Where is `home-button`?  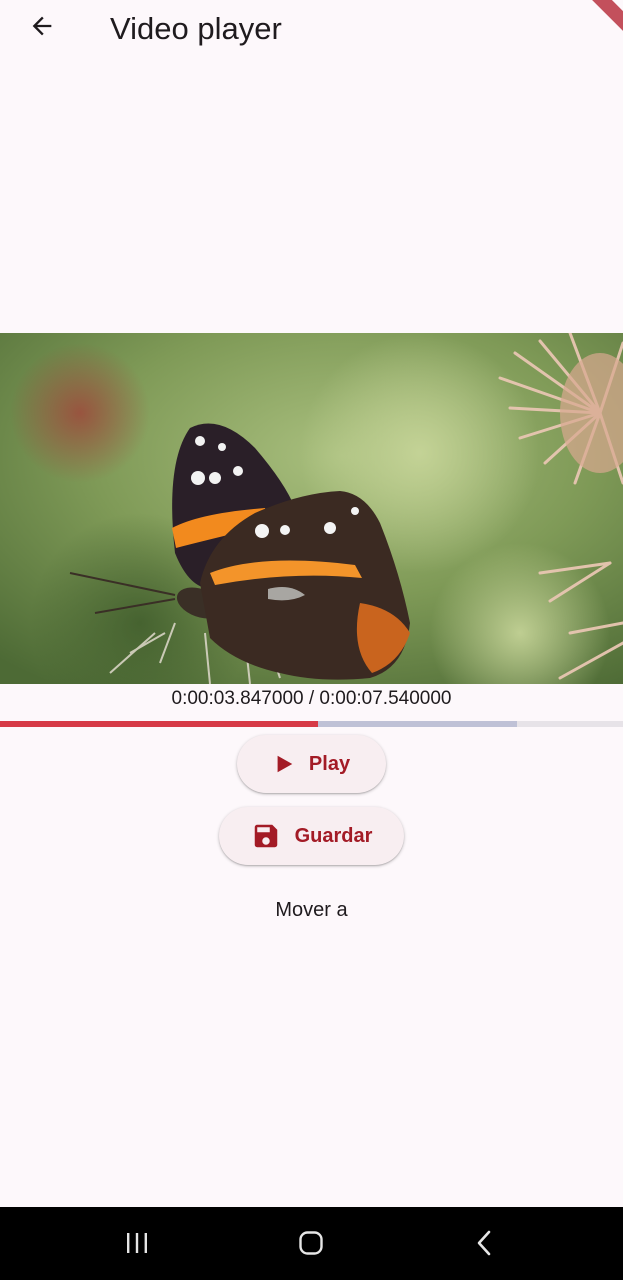 home-button is located at coordinates (311, 1245).